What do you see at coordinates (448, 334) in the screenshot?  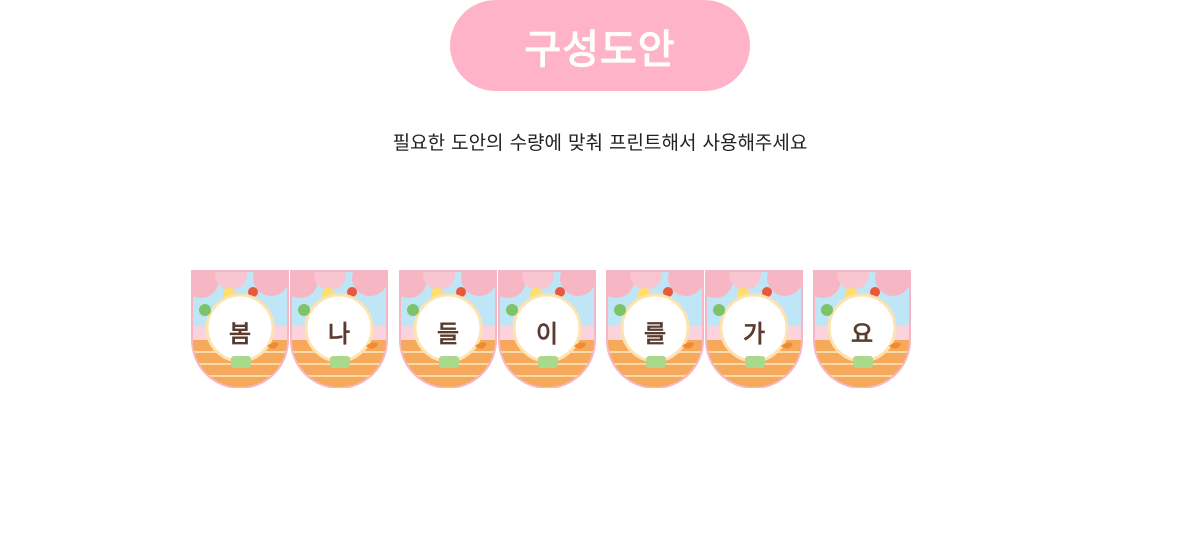 I see `flag-letter: 들` at bounding box center [448, 334].